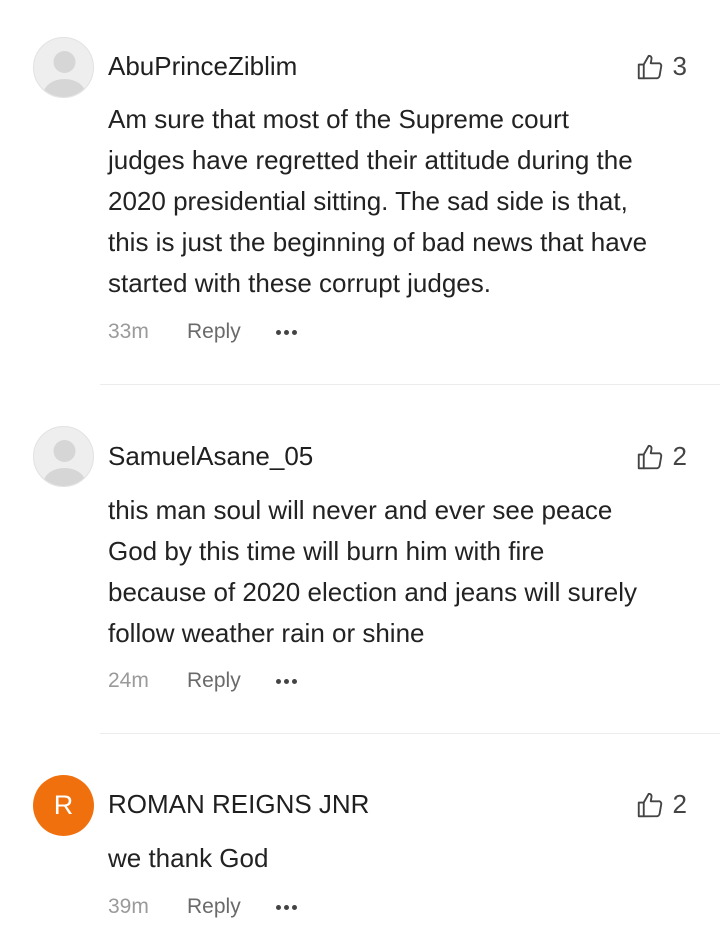  I want to click on reply-button: Reply, so click(231, 907).